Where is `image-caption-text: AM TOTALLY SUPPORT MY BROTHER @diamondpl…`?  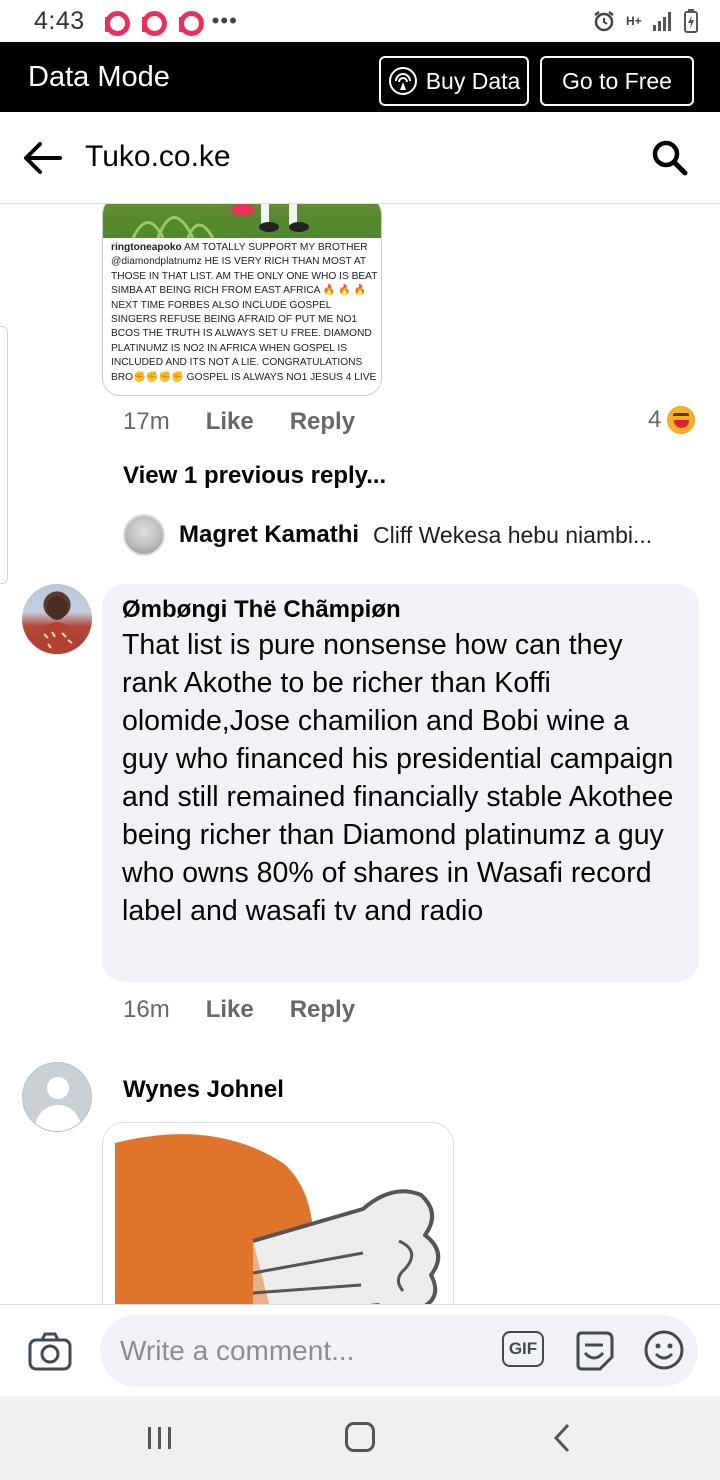 image-caption-text: AM TOTALLY SUPPORT MY BROTHER @diamondpl… is located at coordinates (244, 312).